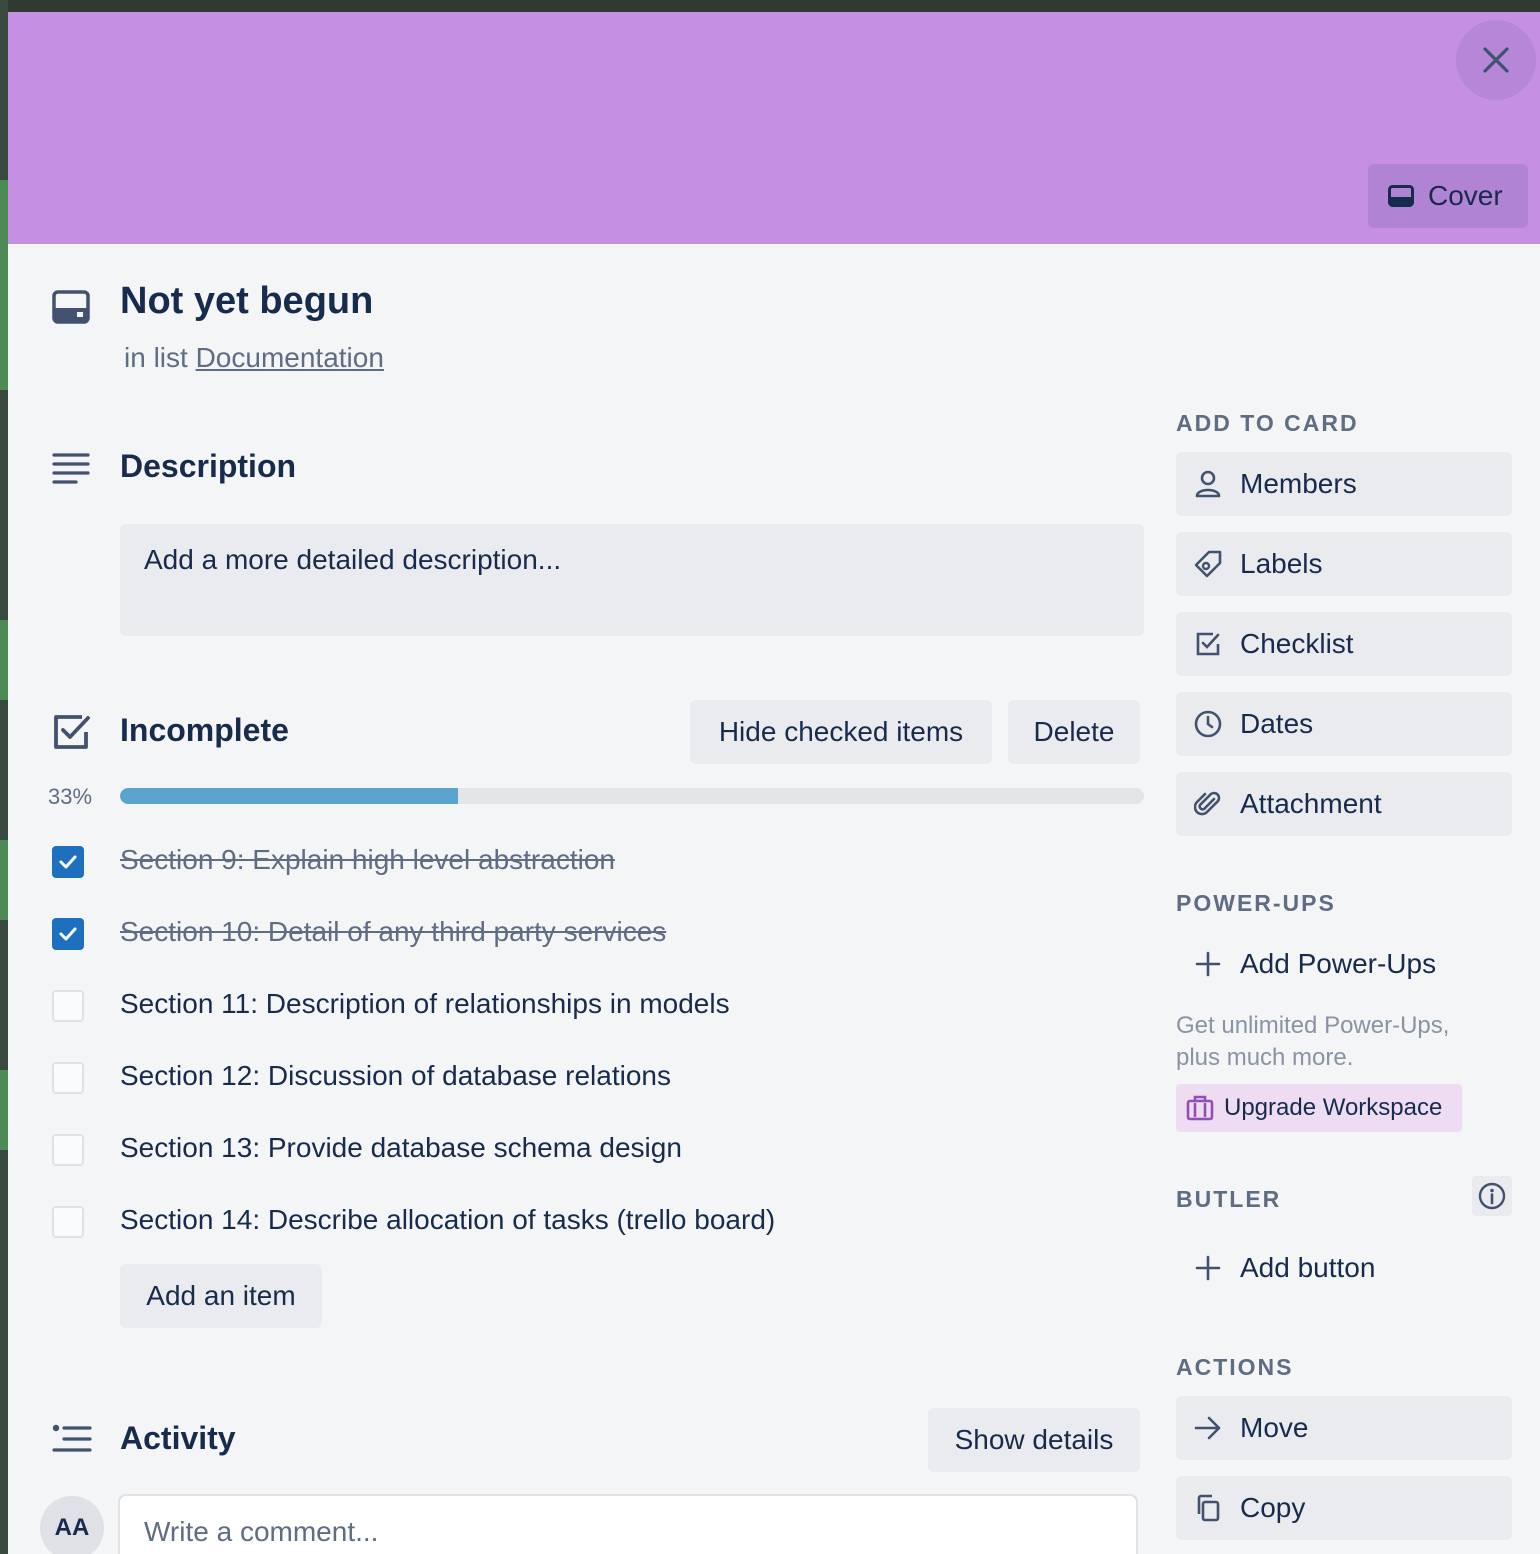 This screenshot has width=1540, height=1554. I want to click on in-list-prefix: in list, so click(156, 357).